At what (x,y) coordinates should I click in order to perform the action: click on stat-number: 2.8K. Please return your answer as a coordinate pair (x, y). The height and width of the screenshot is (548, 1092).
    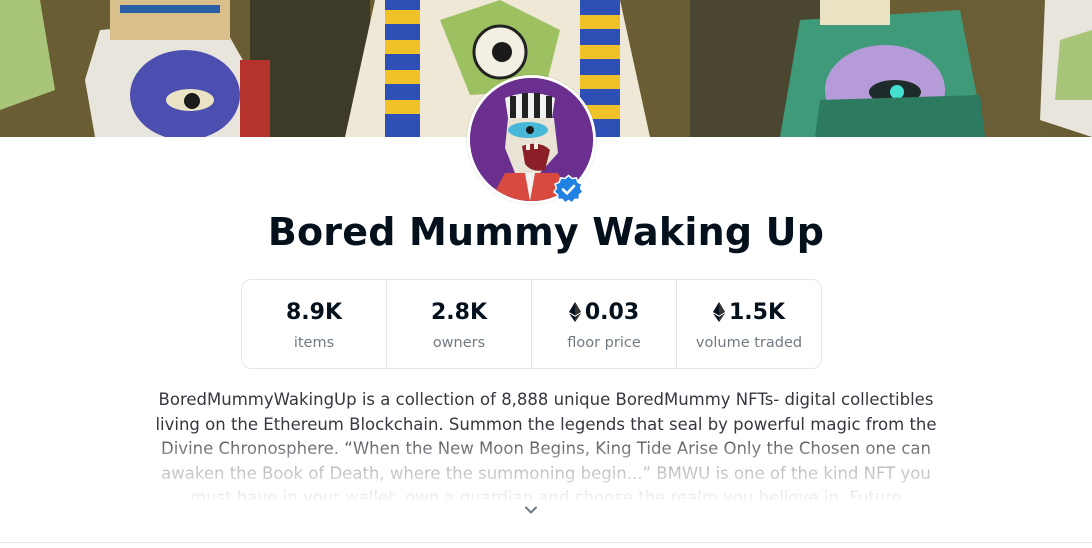
    Looking at the image, I should click on (459, 312).